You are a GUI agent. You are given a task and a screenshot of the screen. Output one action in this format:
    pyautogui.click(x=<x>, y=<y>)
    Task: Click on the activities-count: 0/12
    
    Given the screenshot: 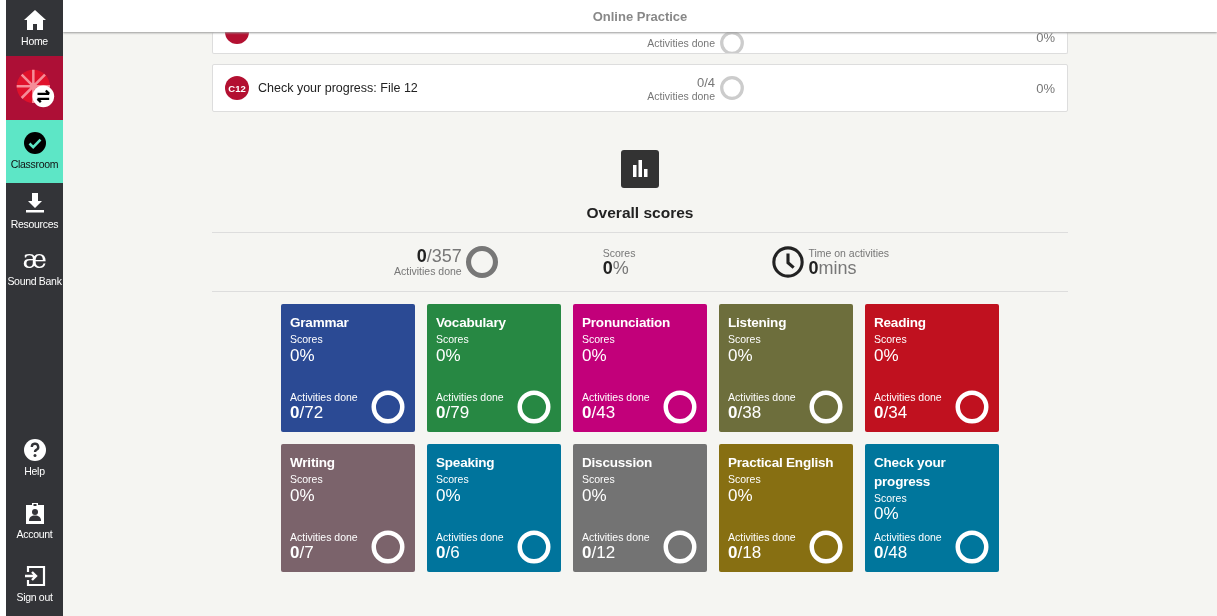 What is the action you would take?
    pyautogui.click(x=599, y=553)
    